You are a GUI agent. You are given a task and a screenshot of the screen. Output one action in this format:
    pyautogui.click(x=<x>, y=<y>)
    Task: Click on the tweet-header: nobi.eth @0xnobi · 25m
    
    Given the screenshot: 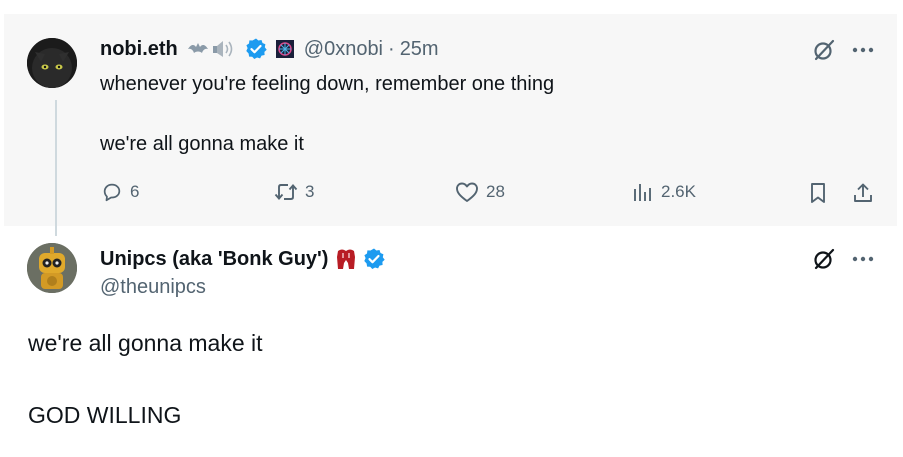 What is the action you would take?
    pyautogui.click(x=269, y=49)
    